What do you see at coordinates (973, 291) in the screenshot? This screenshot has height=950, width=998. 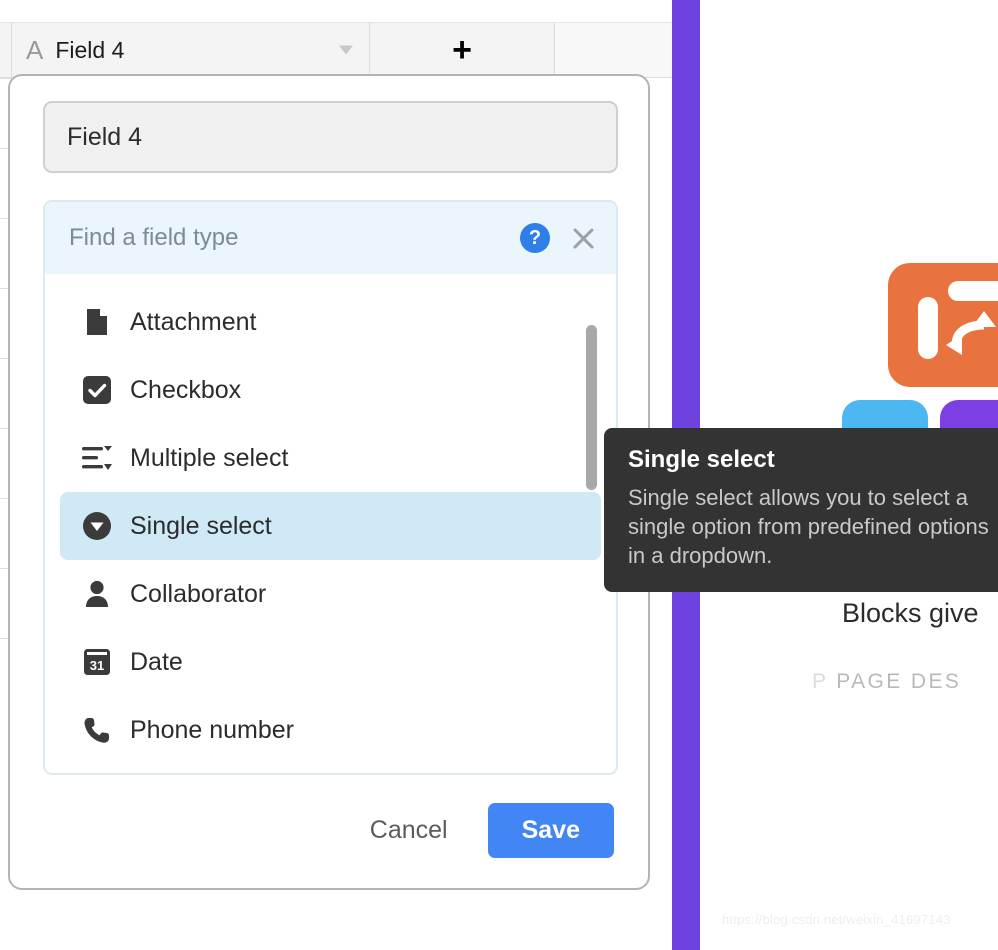 I see `blocks-icon-bar-horizontal` at bounding box center [973, 291].